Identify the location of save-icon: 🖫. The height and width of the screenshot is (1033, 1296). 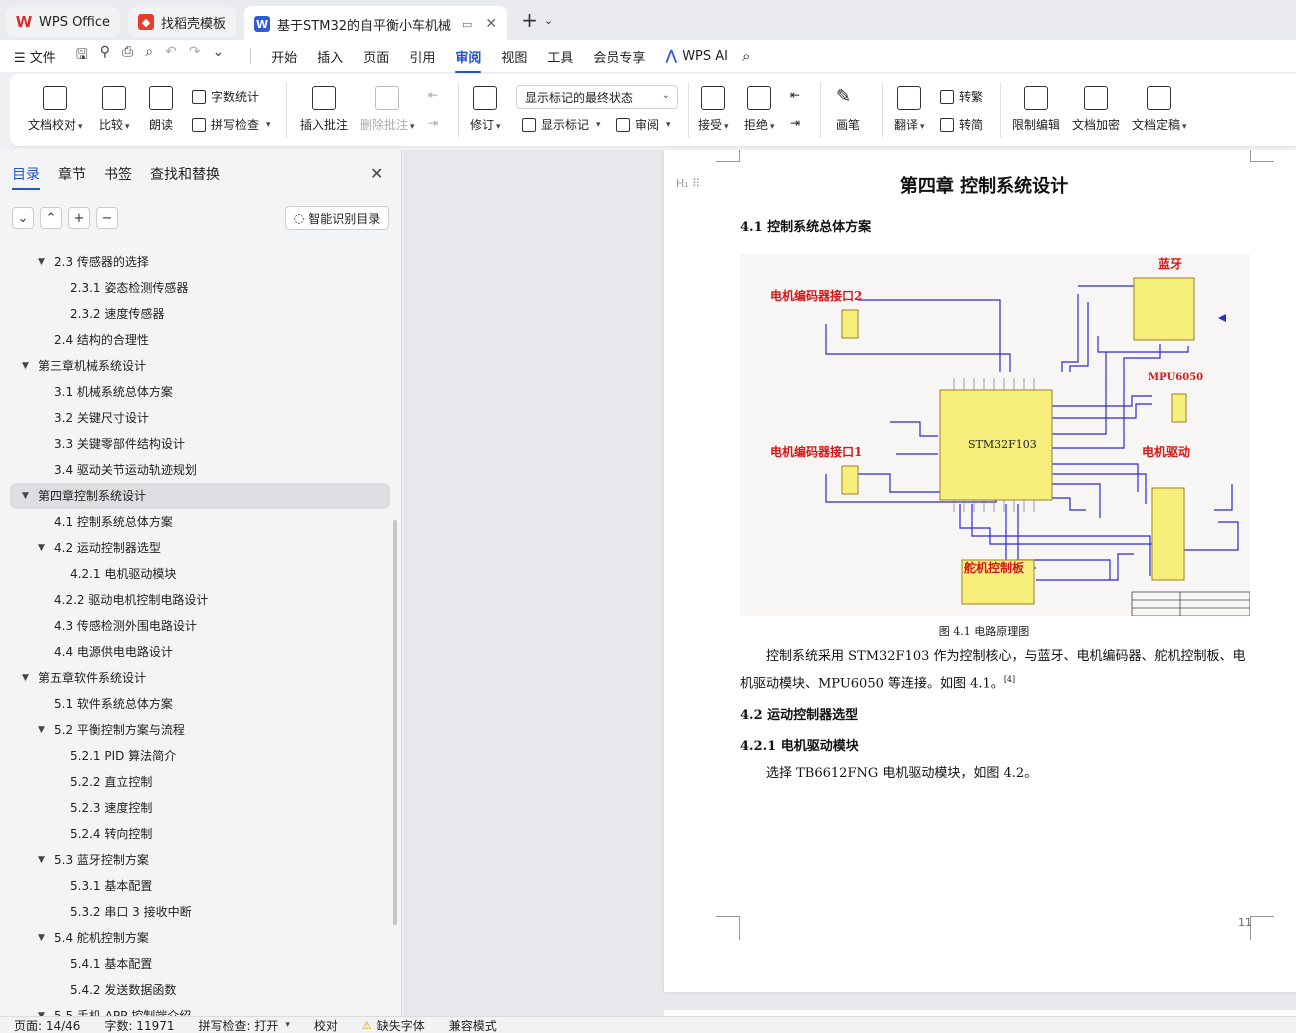
(82, 56).